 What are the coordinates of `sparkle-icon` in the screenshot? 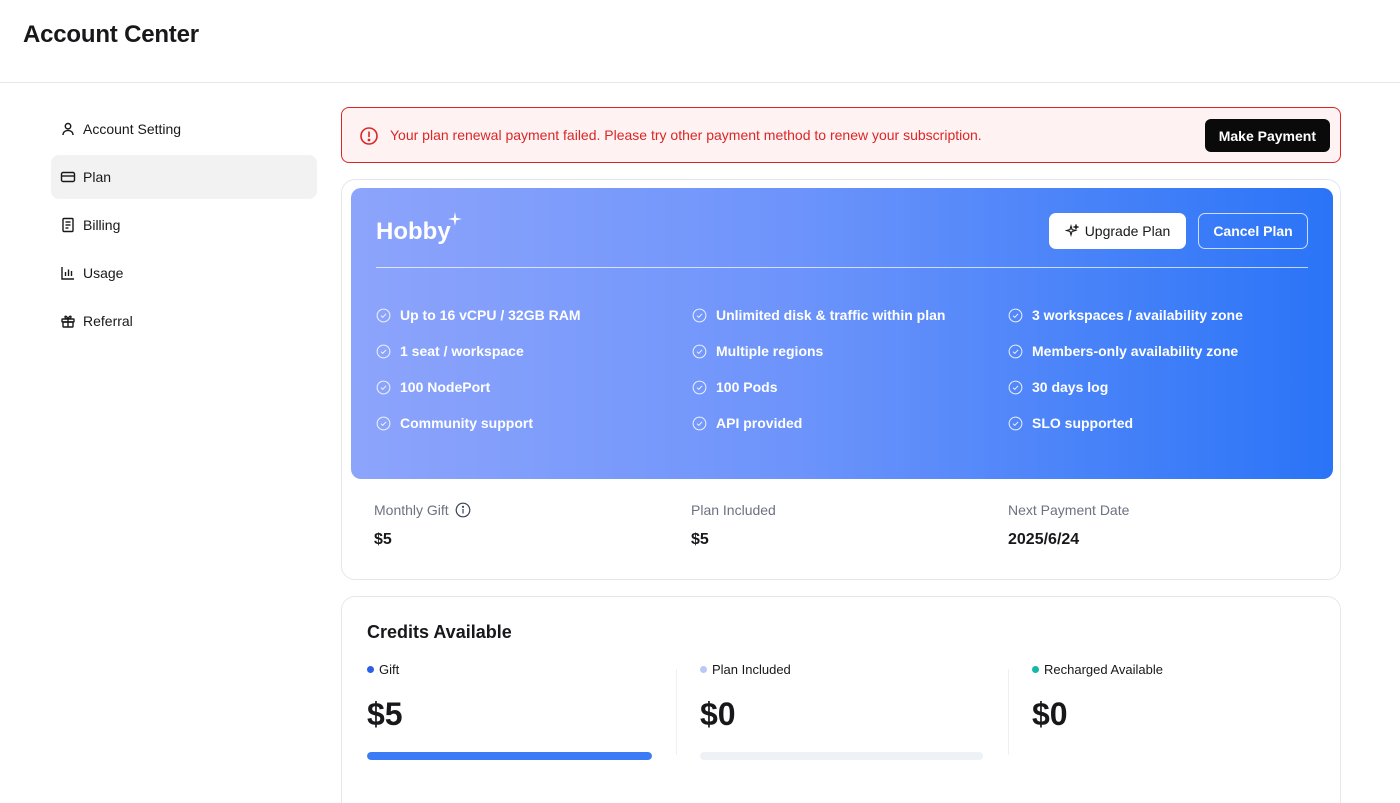 It's located at (455, 219).